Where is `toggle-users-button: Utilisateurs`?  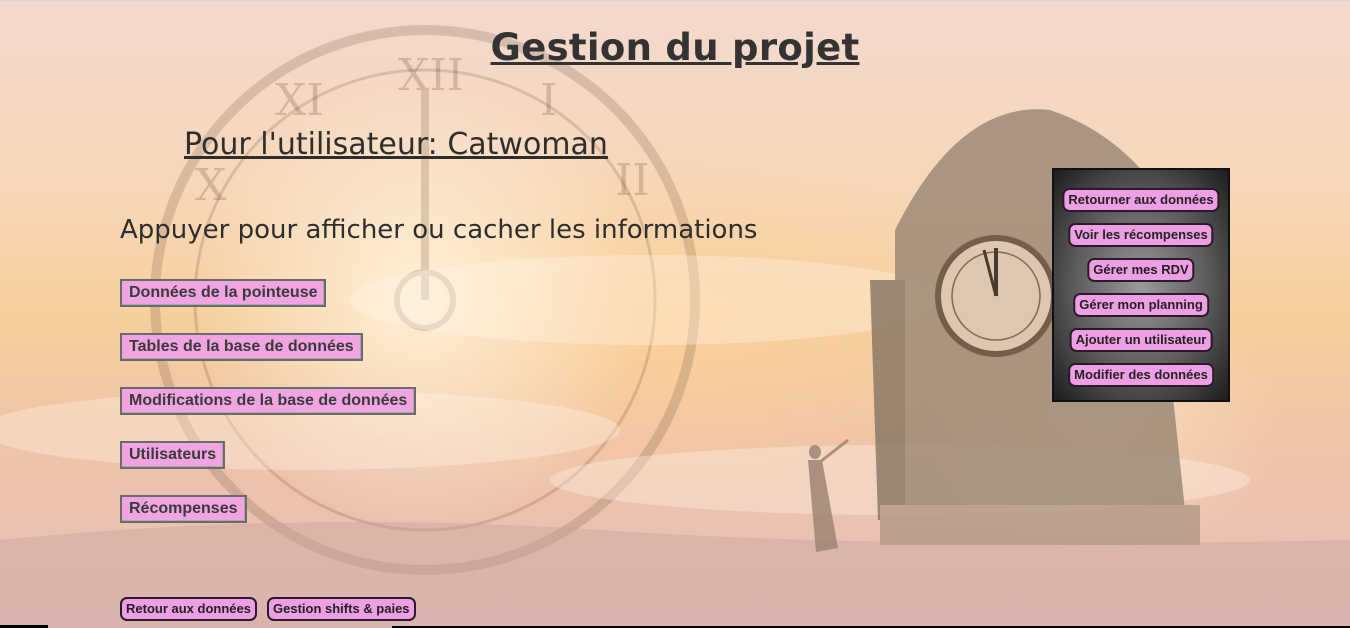
toggle-users-button: Utilisateurs is located at coordinates (173, 455).